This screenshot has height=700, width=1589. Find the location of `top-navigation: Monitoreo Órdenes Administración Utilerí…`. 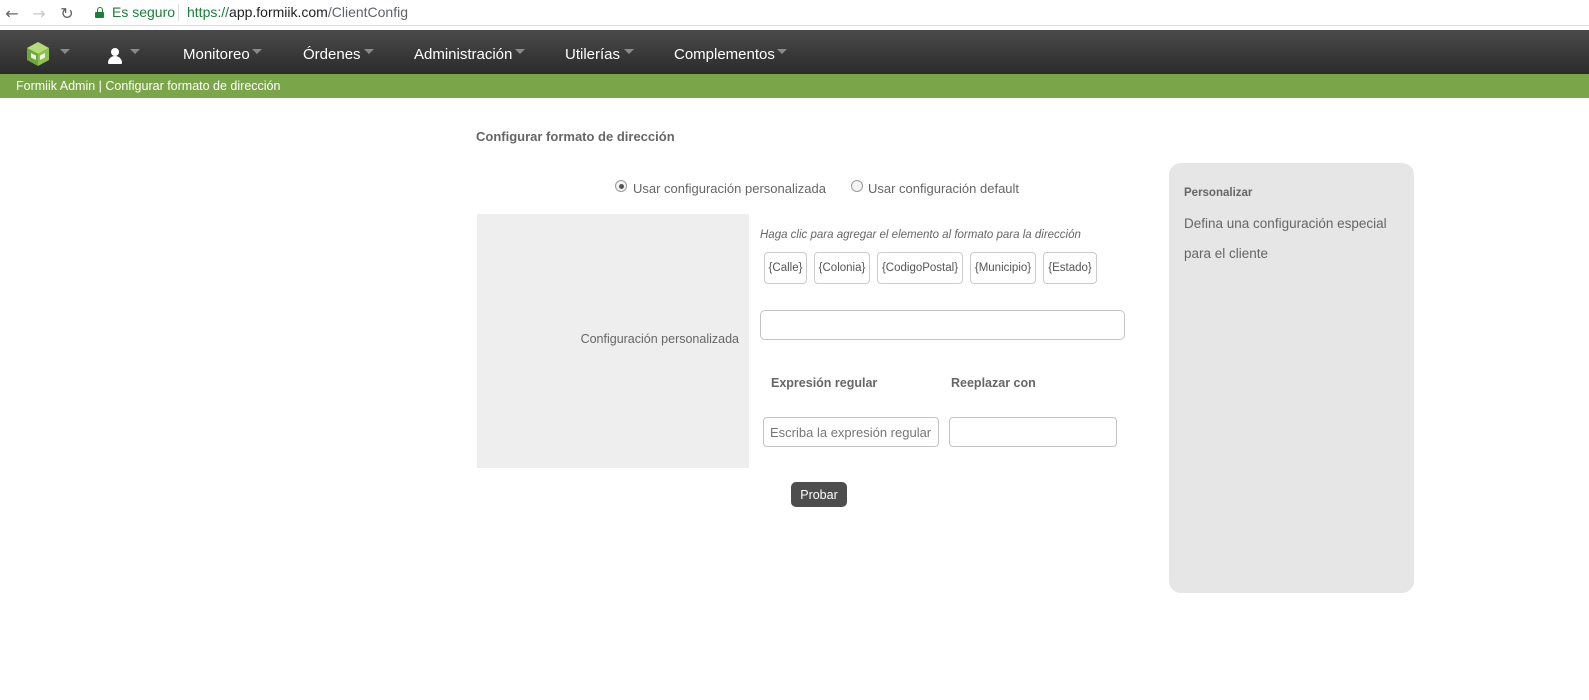

top-navigation: Monitoreo Órdenes Administración Utilerí… is located at coordinates (794, 52).